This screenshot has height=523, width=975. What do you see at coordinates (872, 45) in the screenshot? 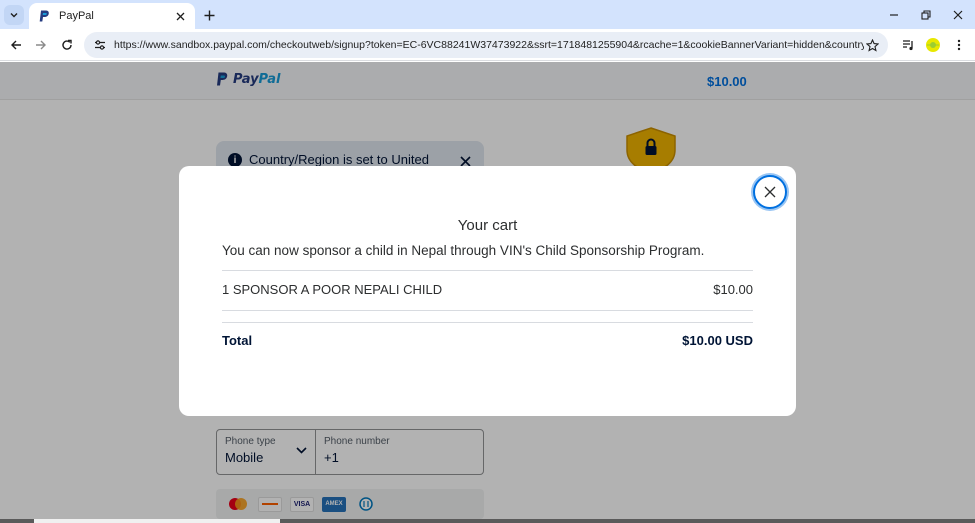
I see `bookmark-star-icon` at bounding box center [872, 45].